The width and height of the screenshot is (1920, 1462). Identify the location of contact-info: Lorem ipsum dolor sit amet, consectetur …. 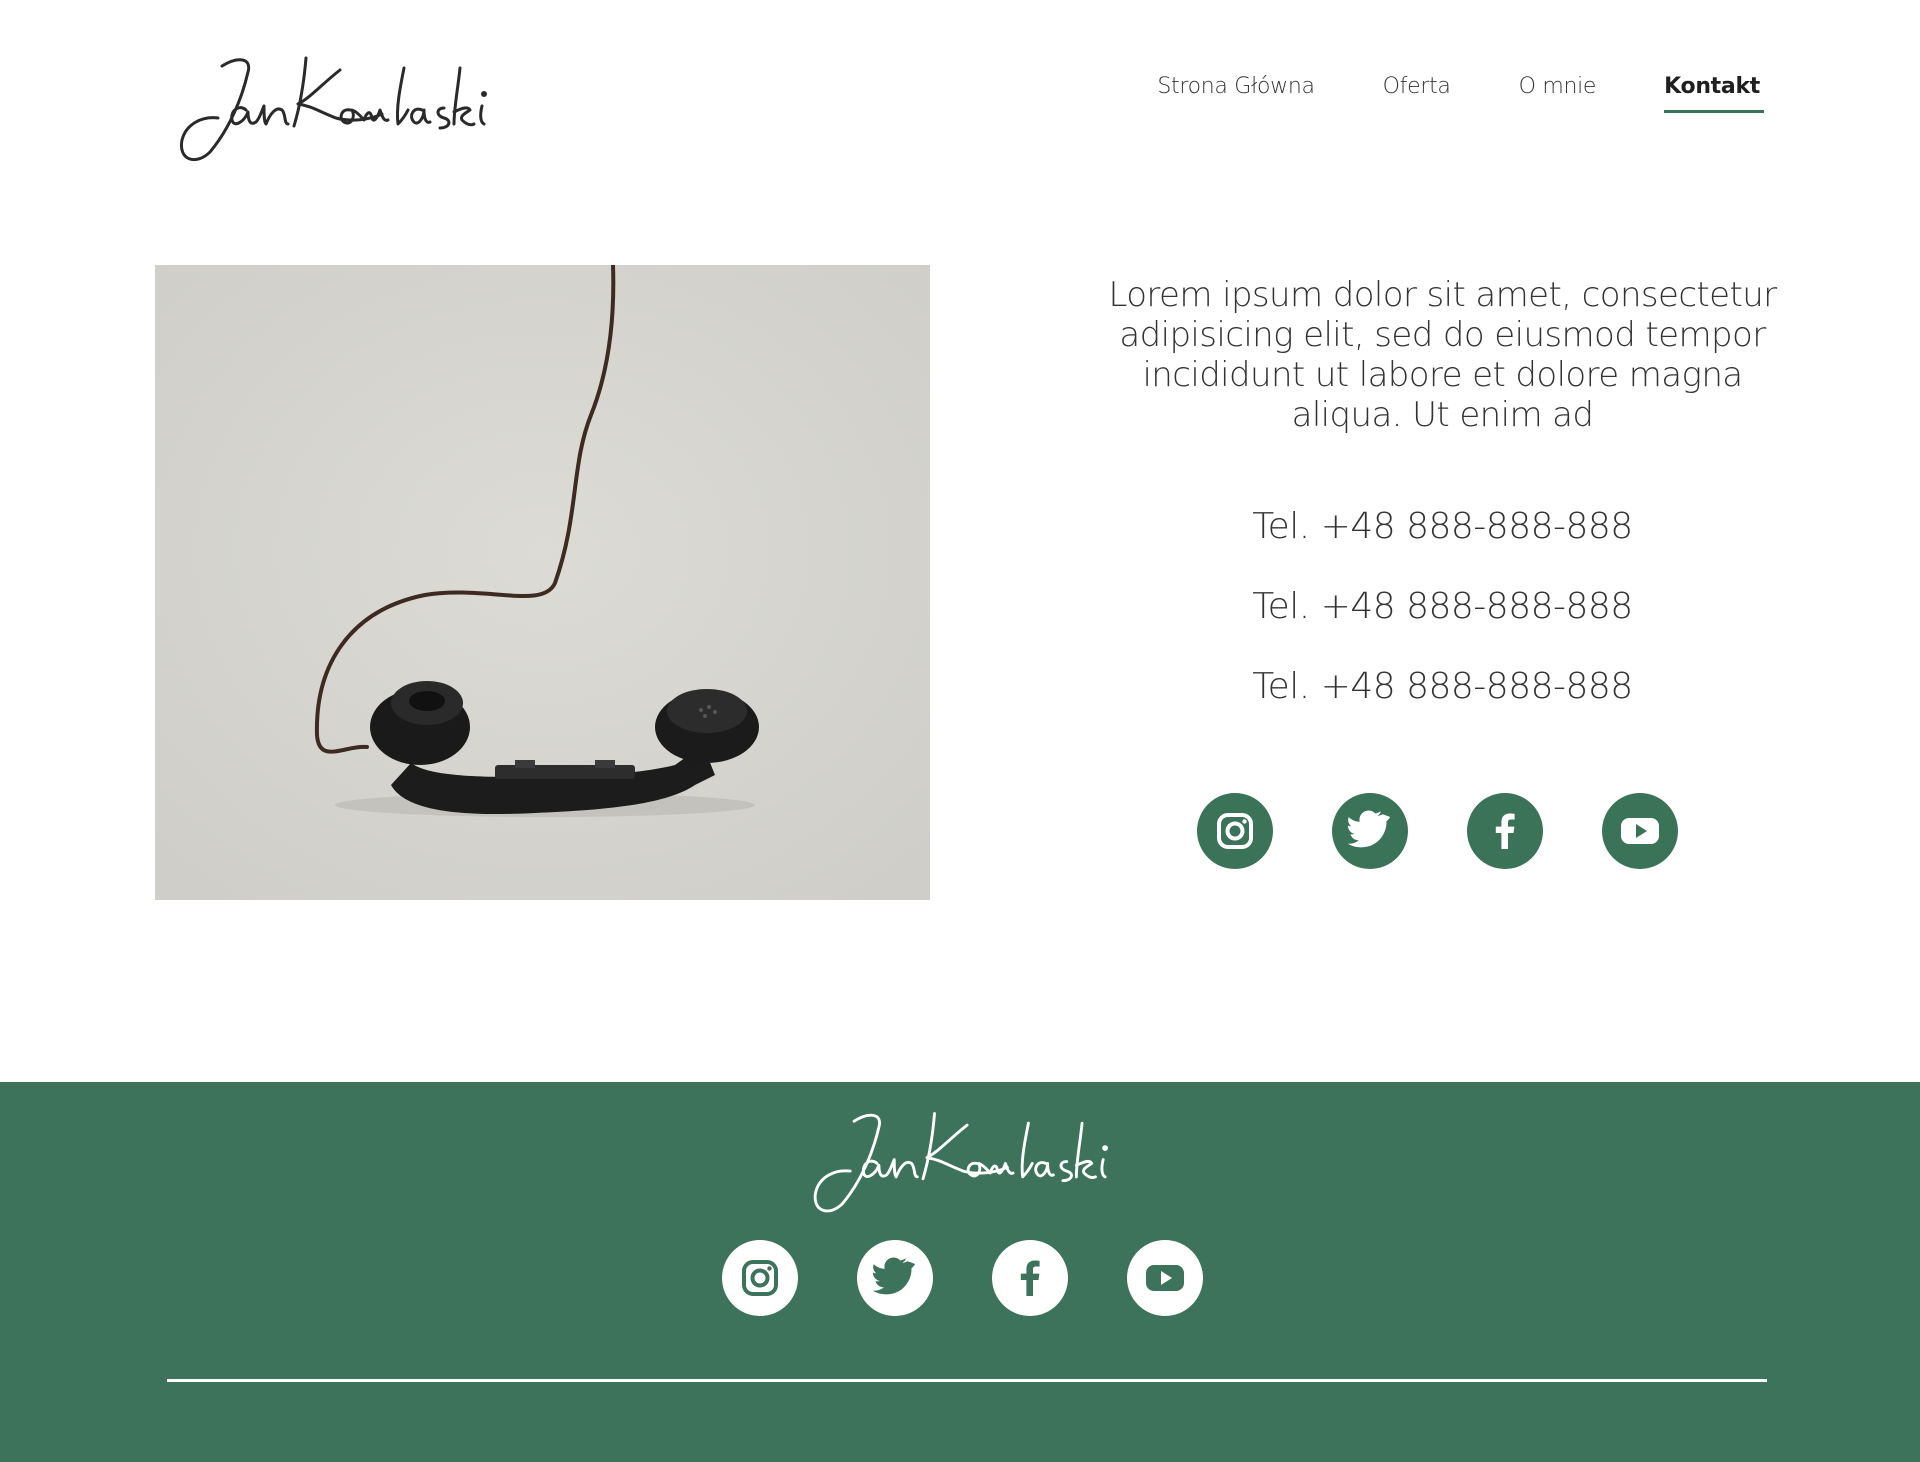
(1442, 511).